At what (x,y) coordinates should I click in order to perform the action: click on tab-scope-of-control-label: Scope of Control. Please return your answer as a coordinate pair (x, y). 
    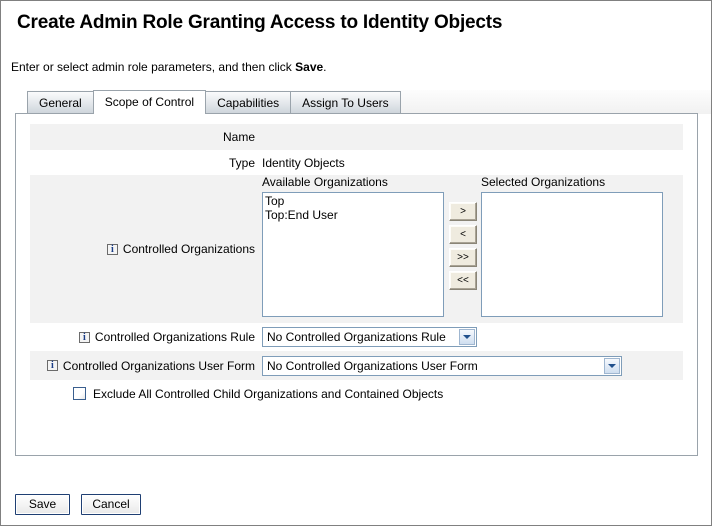
    Looking at the image, I should click on (149, 102).